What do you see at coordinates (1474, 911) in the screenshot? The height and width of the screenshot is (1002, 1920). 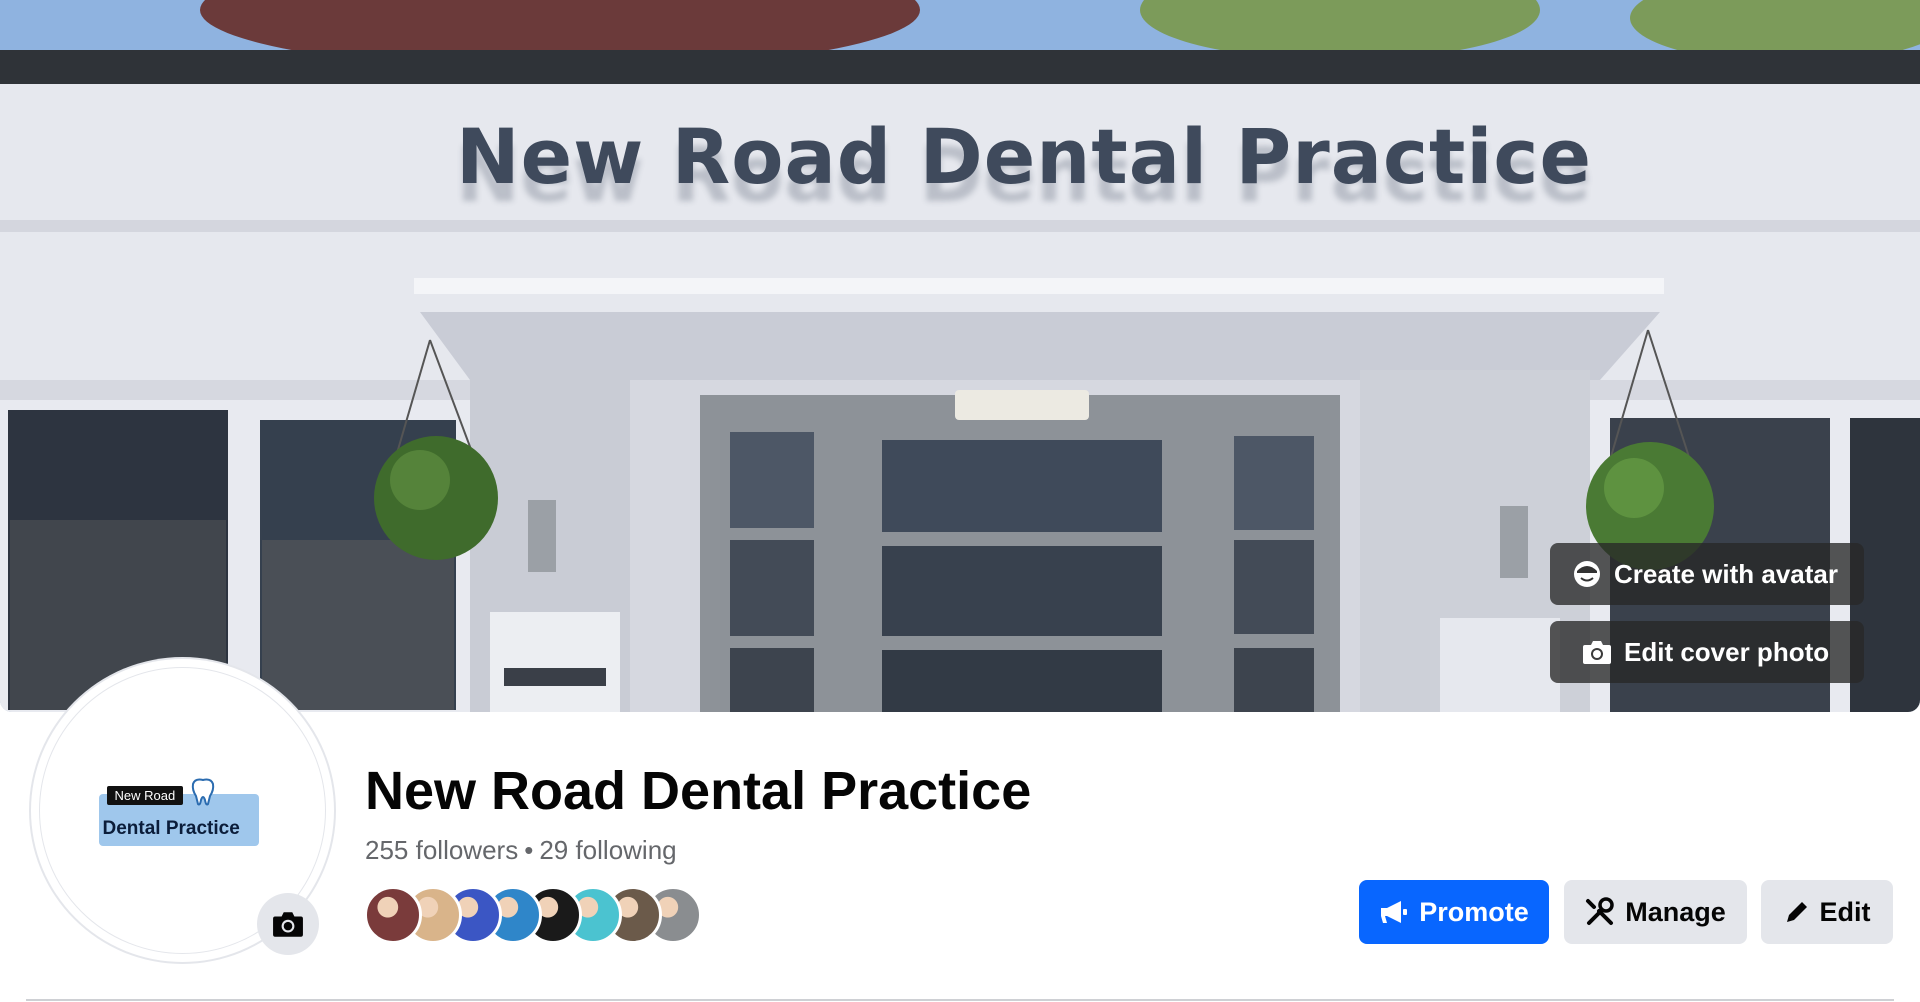 I see `promote-label: Promote` at bounding box center [1474, 911].